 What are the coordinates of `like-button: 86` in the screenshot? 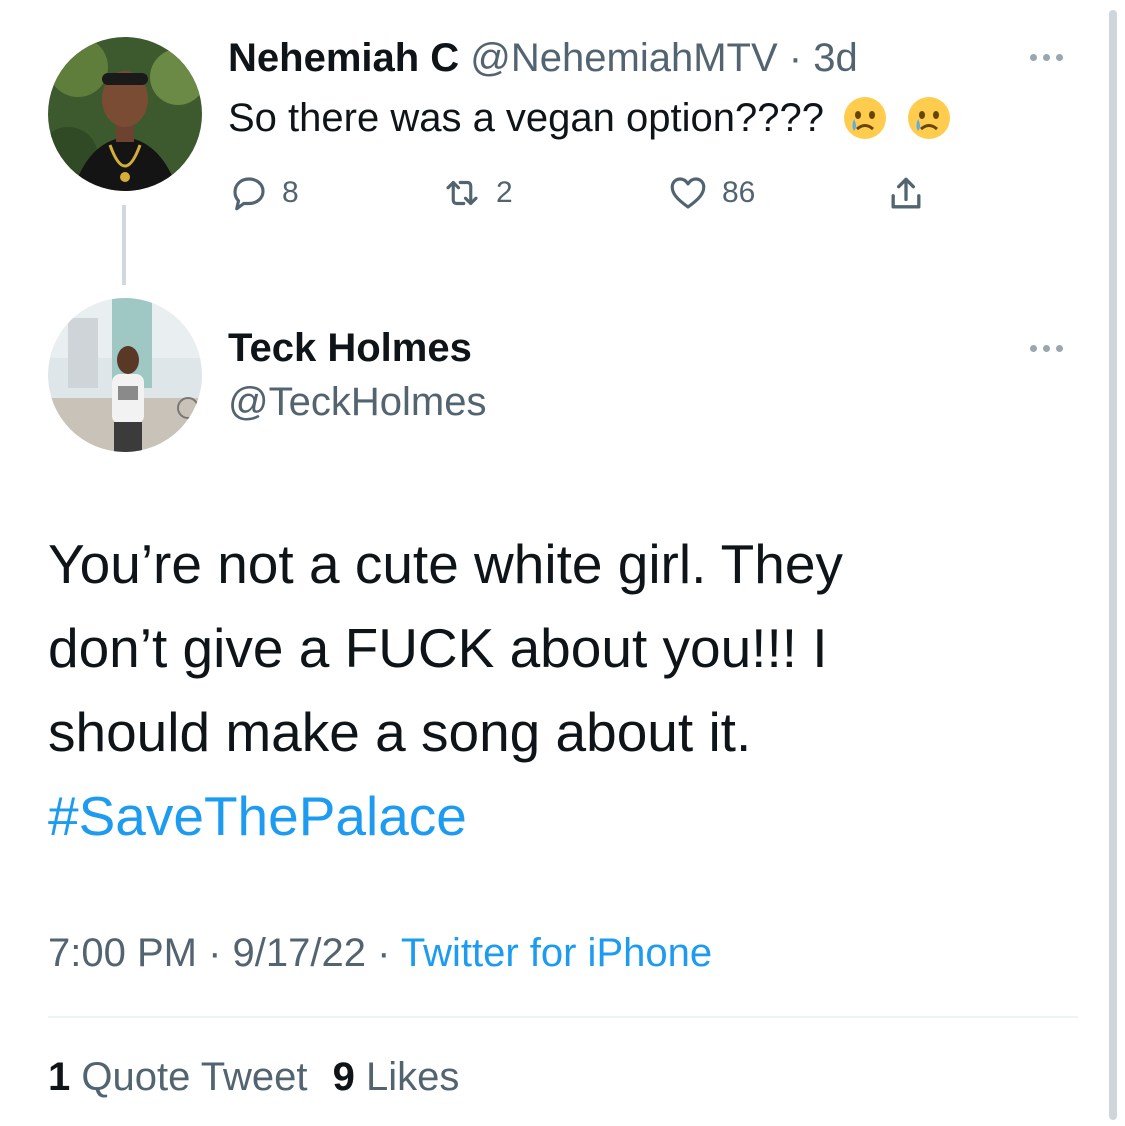 It's located at (710, 193).